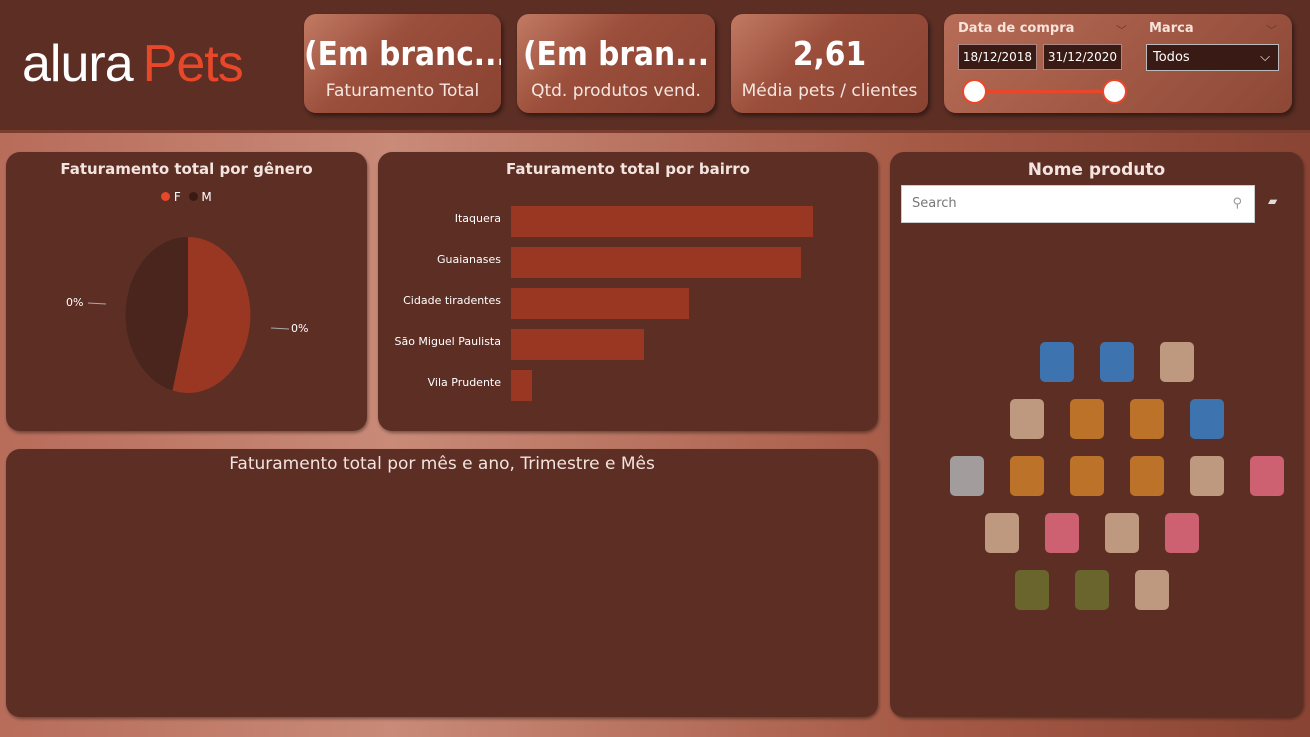 The width and height of the screenshot is (1310, 737). What do you see at coordinates (1096, 170) in the screenshot?
I see `product-slicer-title: Nome produto` at bounding box center [1096, 170].